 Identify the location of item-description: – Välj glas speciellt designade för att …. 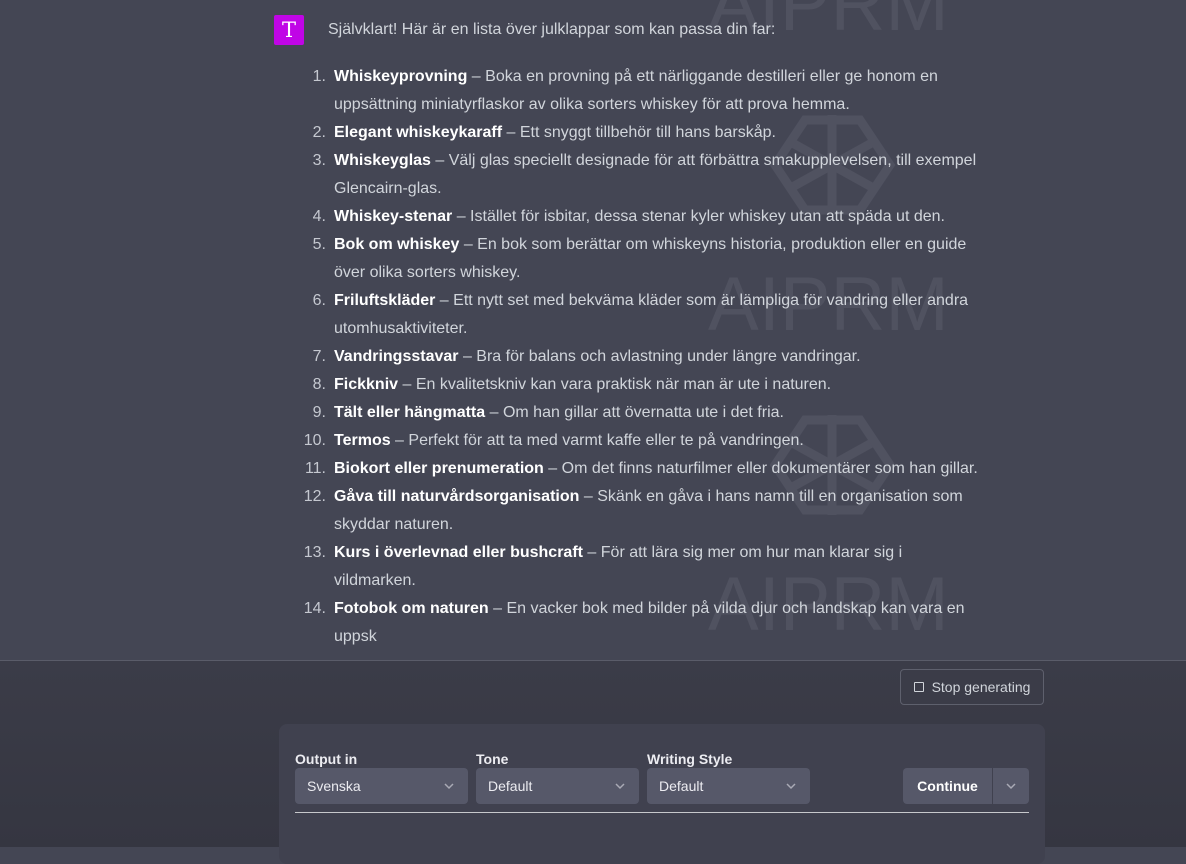
(655, 174).